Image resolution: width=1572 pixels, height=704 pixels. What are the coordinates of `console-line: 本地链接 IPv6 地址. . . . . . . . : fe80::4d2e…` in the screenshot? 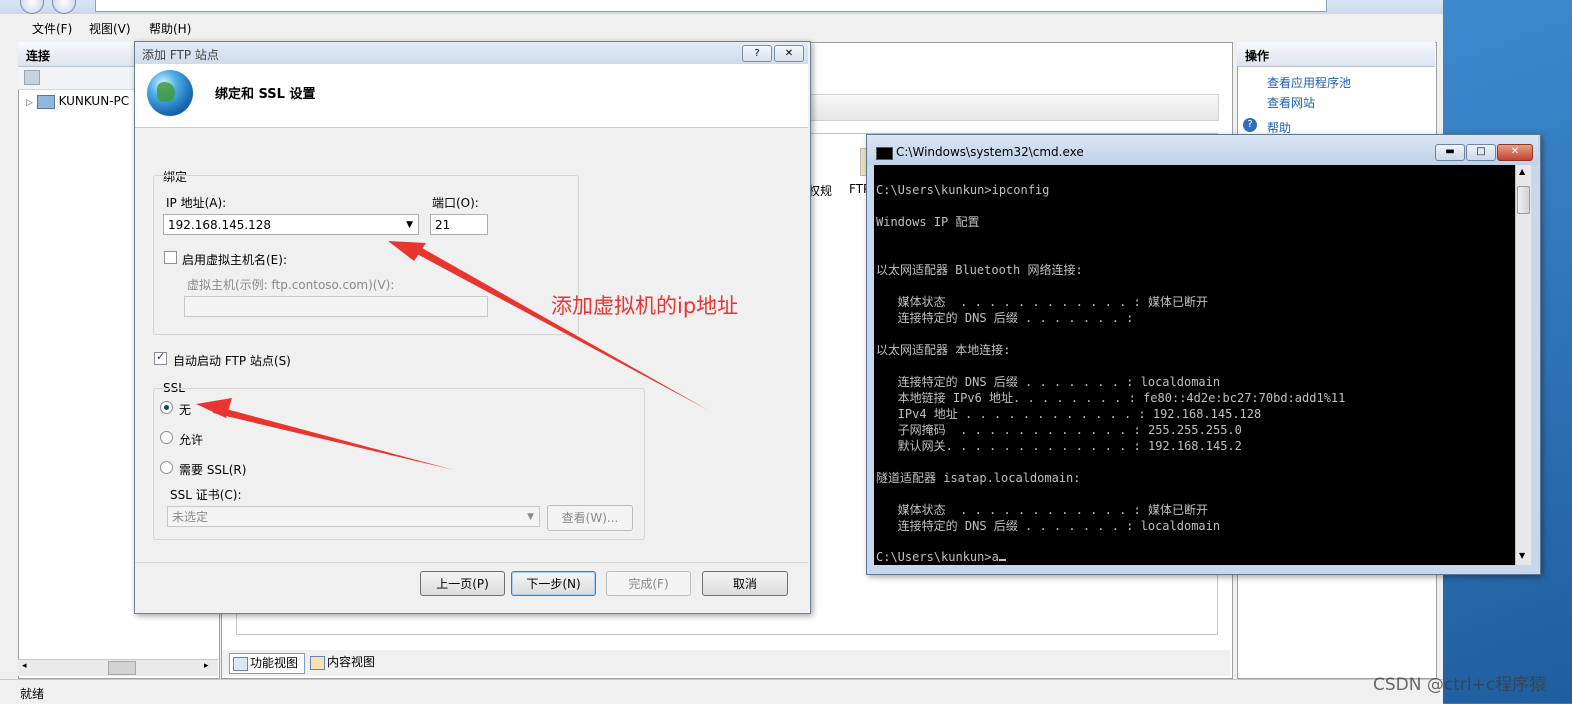 It's located at (1111, 398).